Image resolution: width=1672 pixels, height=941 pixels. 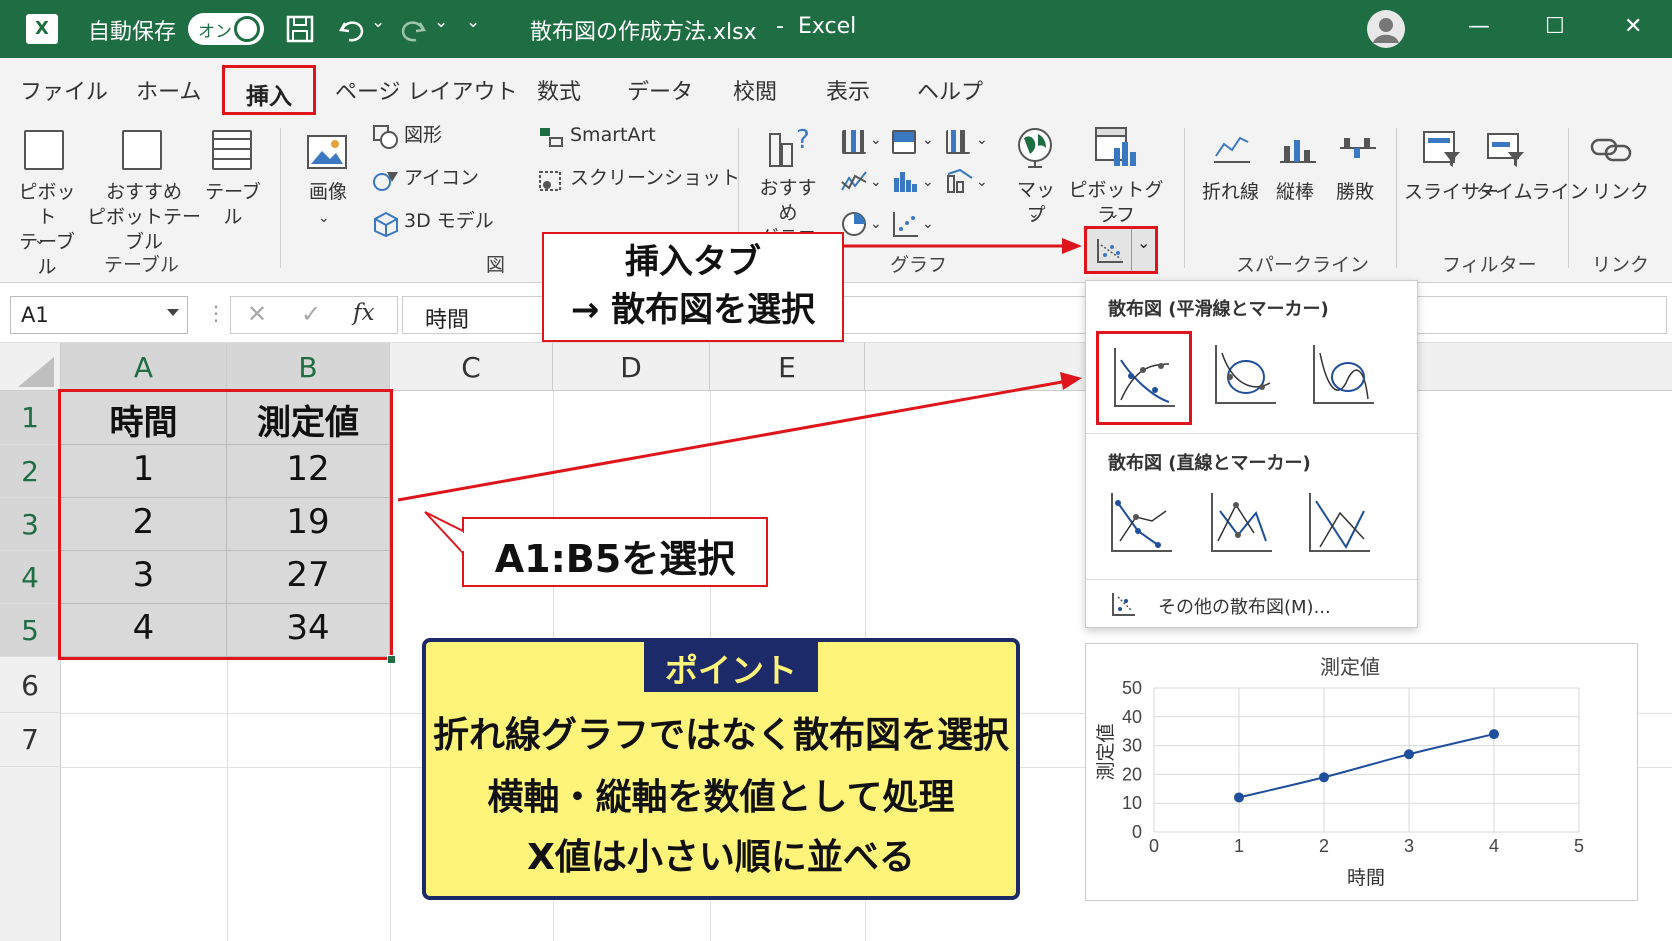 I want to click on scatter-chart-preview: 測定値 時間 測定値 0 10 20 30 40 50 0 1 2 3 4 5, so click(x=1361, y=772).